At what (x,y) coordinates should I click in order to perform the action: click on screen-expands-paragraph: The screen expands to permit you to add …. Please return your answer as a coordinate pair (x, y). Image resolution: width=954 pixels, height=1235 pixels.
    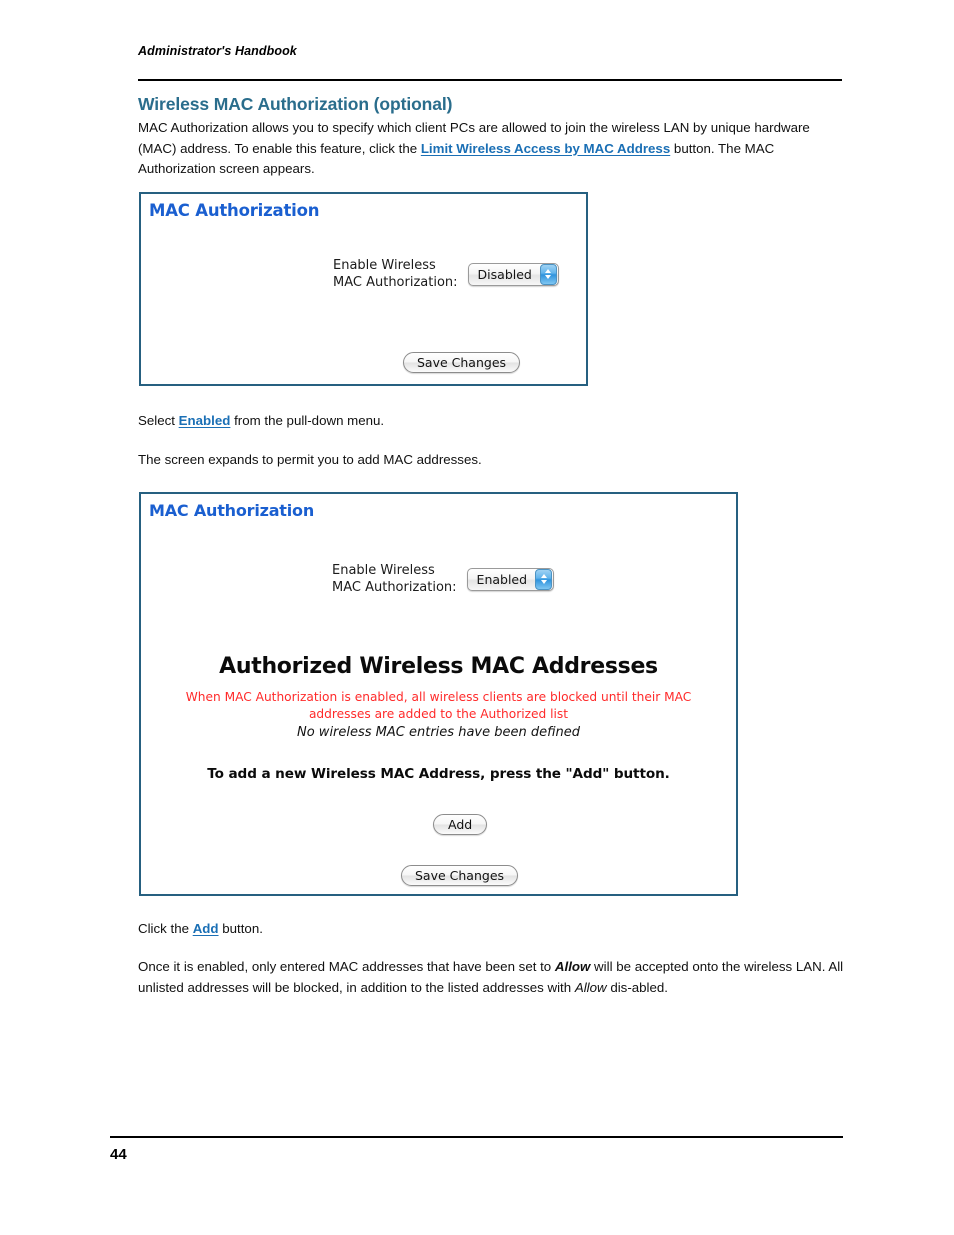
    Looking at the image, I should click on (310, 459).